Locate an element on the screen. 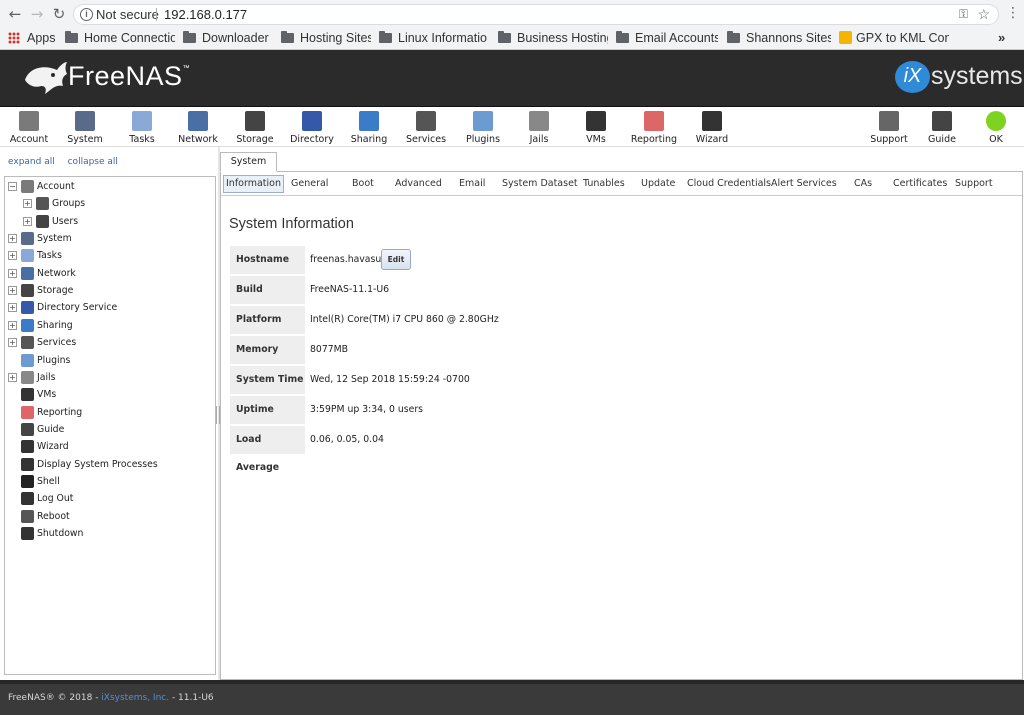 The image size is (1024, 715). info-row-hostname: Hostname freenas.havasu Edit is located at coordinates (380, 260).